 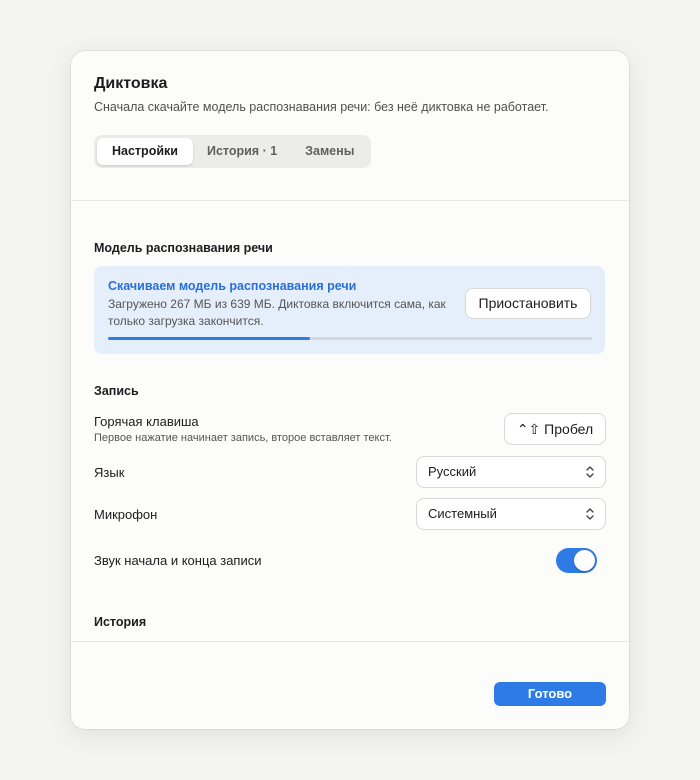 I want to click on recording-section-title: Запись, so click(x=116, y=391).